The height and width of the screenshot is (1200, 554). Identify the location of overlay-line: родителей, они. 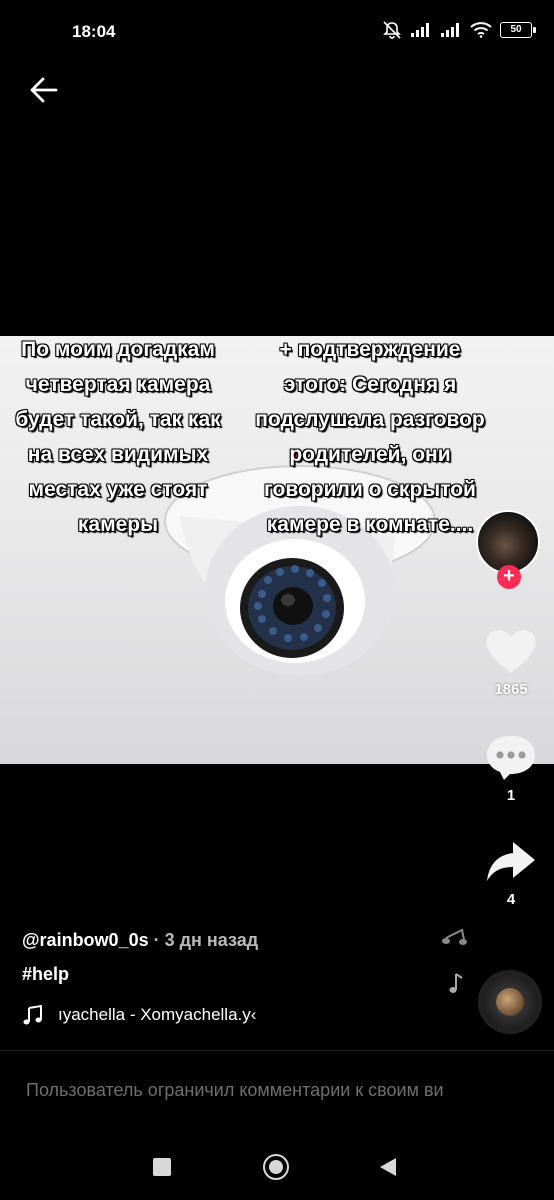
(370, 454).